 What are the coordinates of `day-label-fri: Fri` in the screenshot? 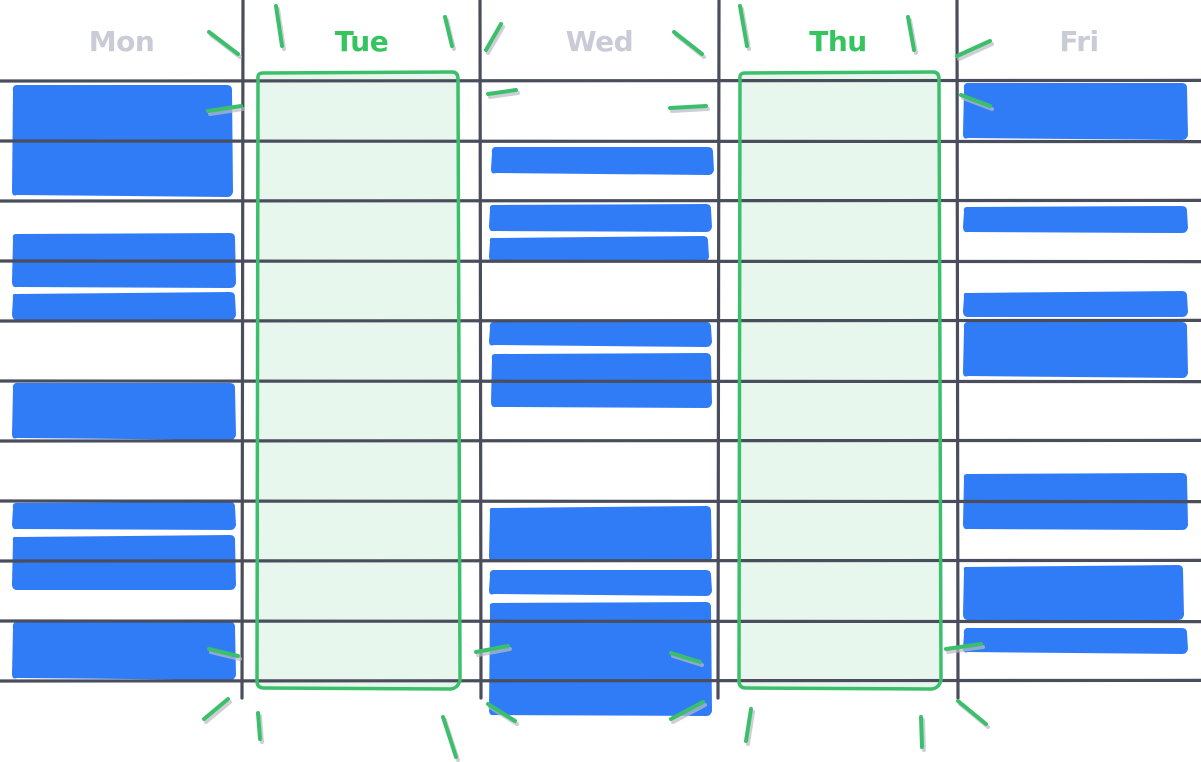 It's located at (1078, 41).